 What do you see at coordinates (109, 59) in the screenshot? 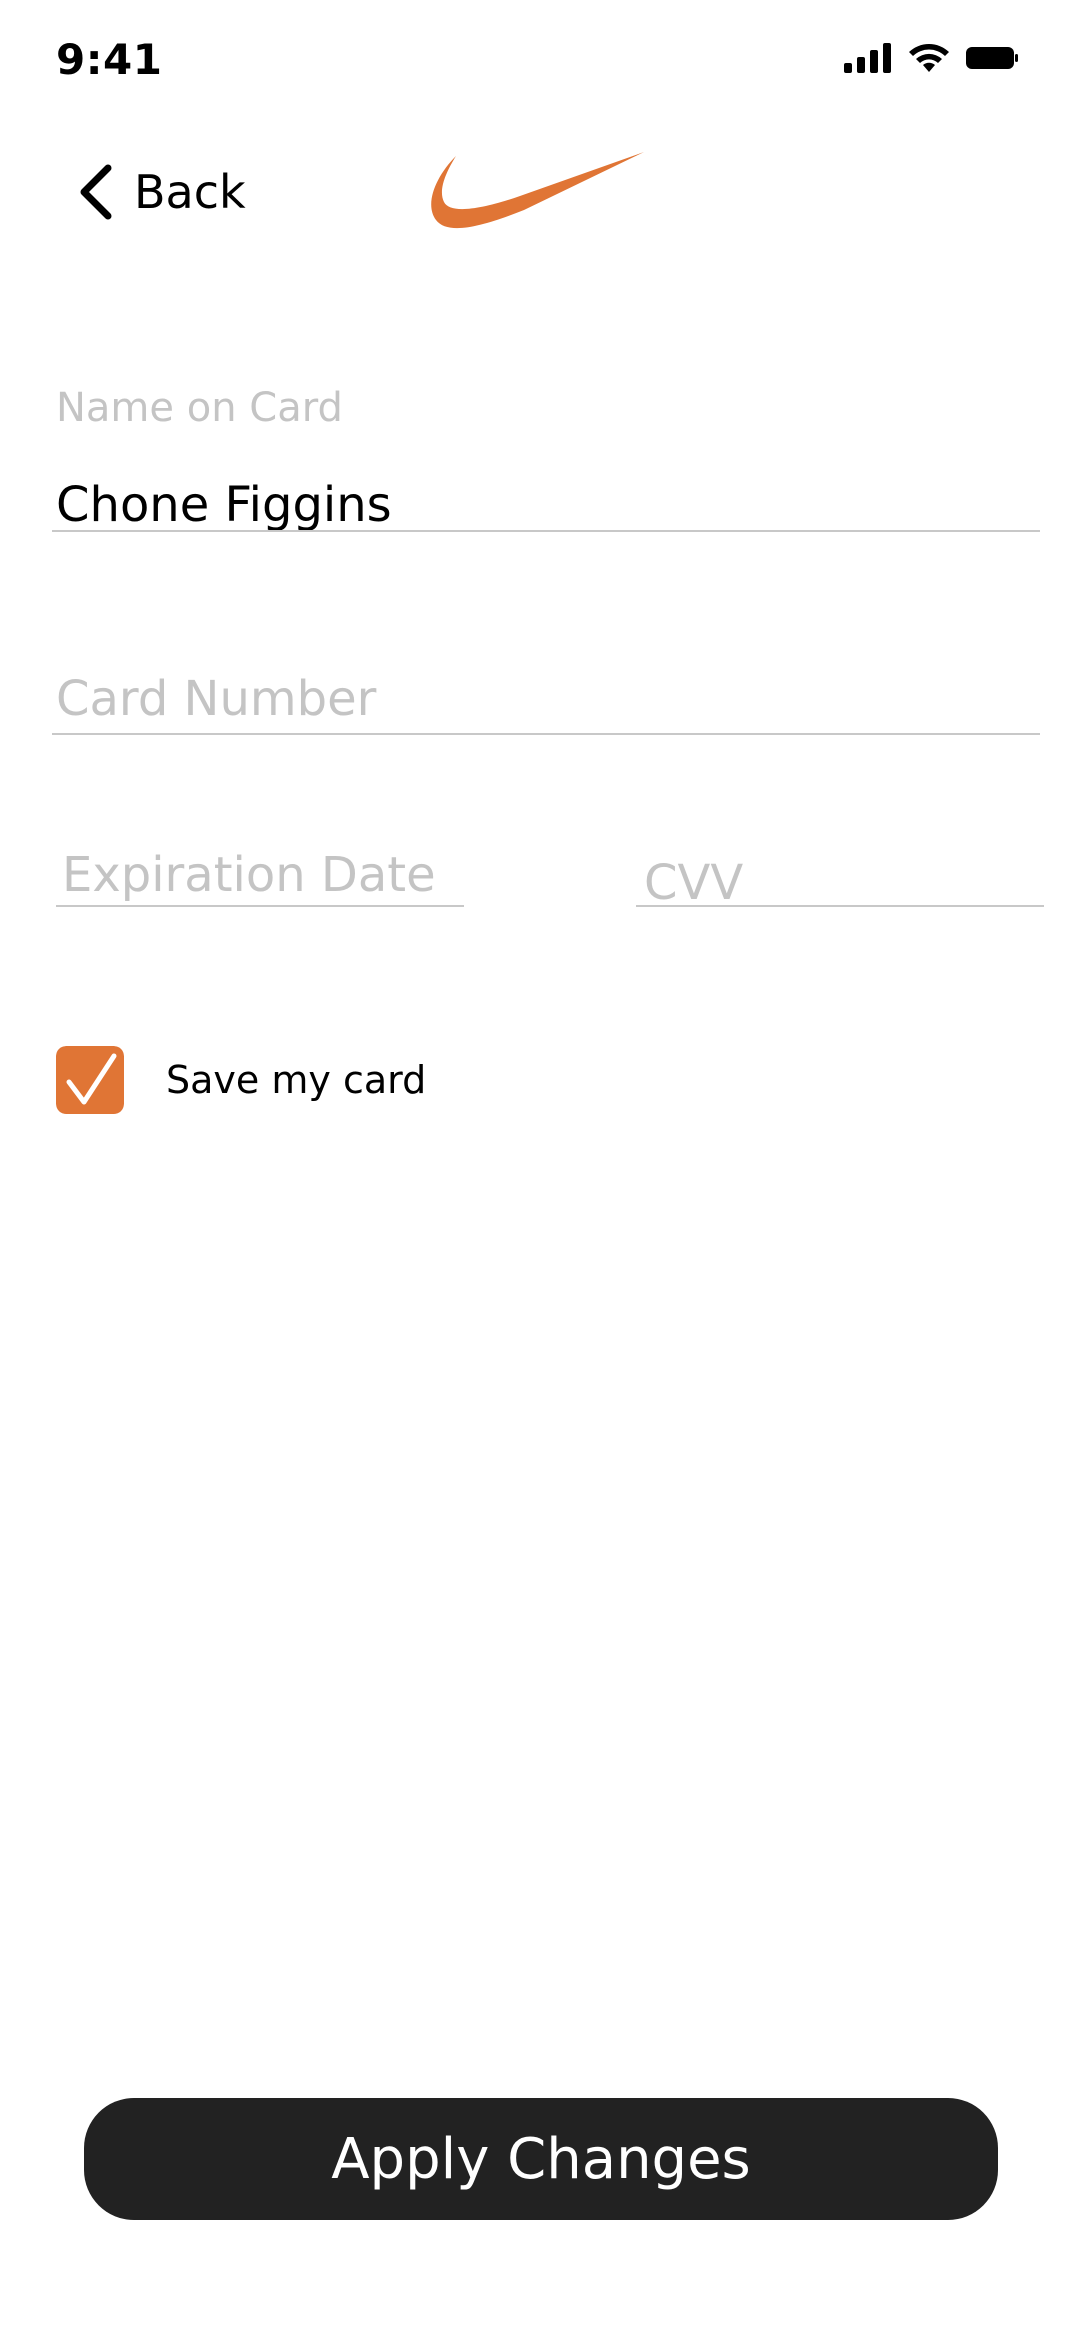
I see `status-time: 9:41` at bounding box center [109, 59].